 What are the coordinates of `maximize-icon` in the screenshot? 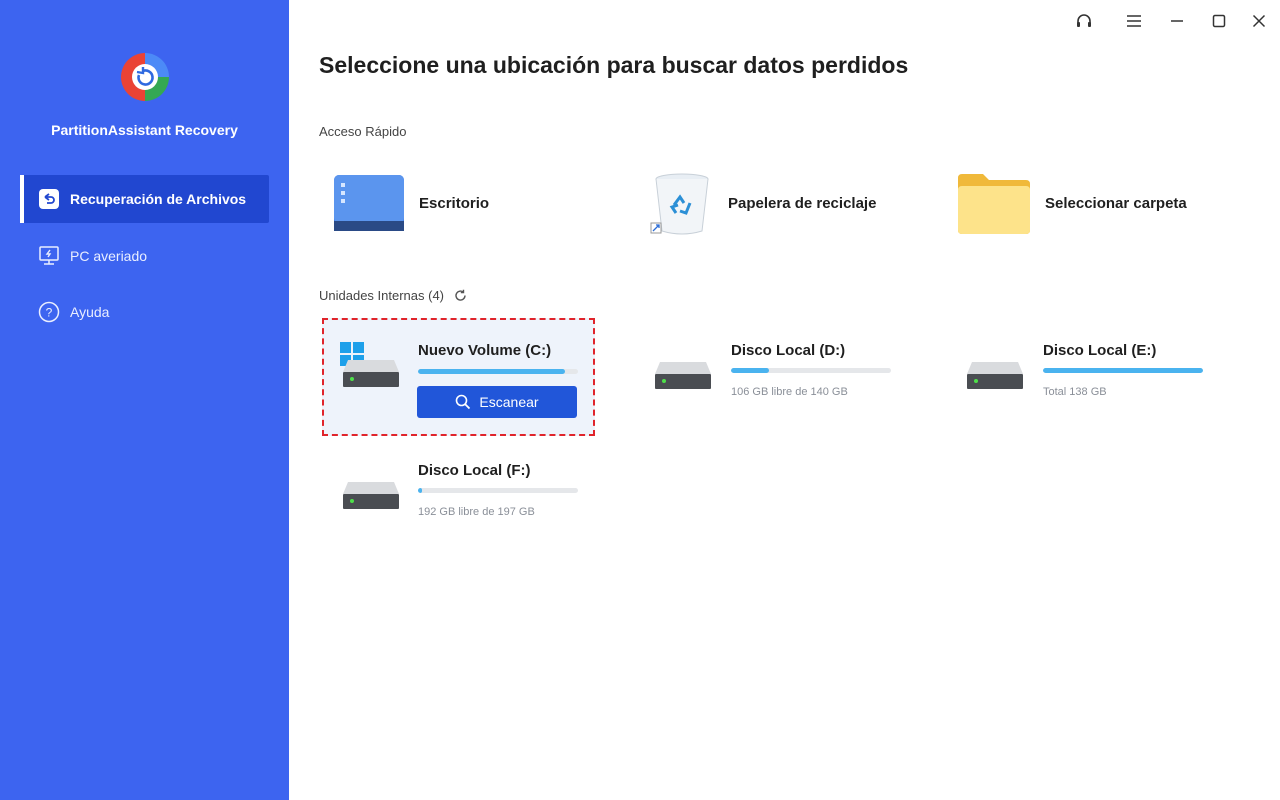 It's located at (1219, 21).